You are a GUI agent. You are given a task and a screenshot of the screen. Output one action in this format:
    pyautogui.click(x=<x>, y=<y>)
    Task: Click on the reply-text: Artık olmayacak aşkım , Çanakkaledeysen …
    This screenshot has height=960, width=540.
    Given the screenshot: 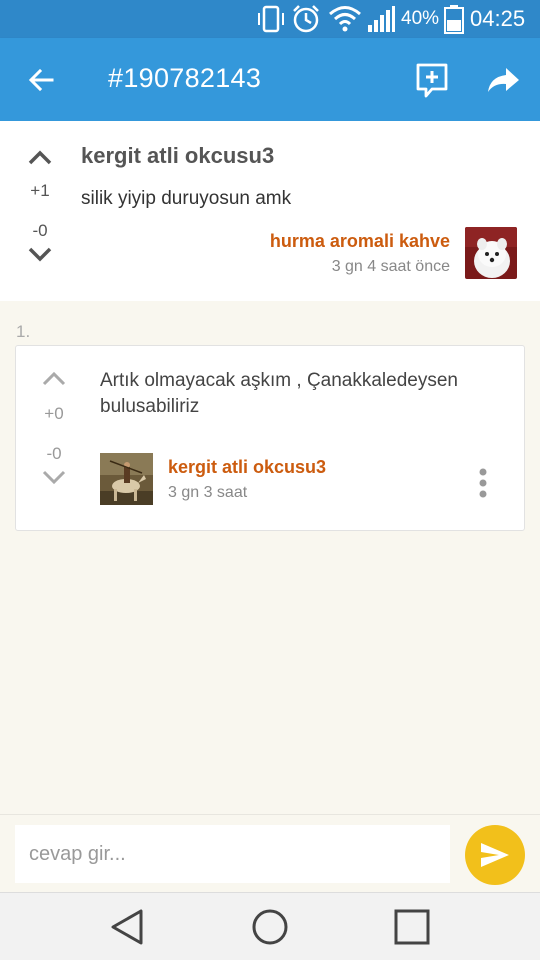 What is the action you would take?
    pyautogui.click(x=279, y=393)
    